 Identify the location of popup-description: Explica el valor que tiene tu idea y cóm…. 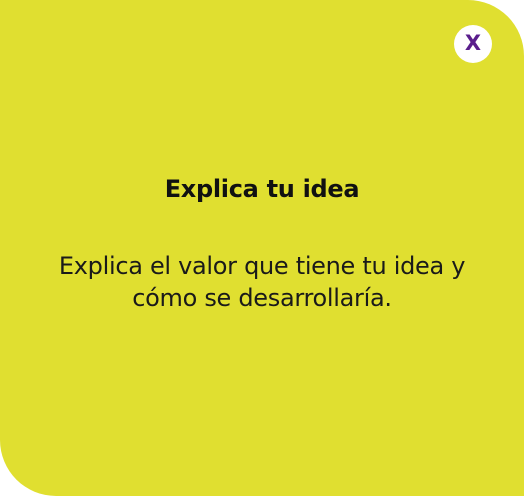
(262, 282).